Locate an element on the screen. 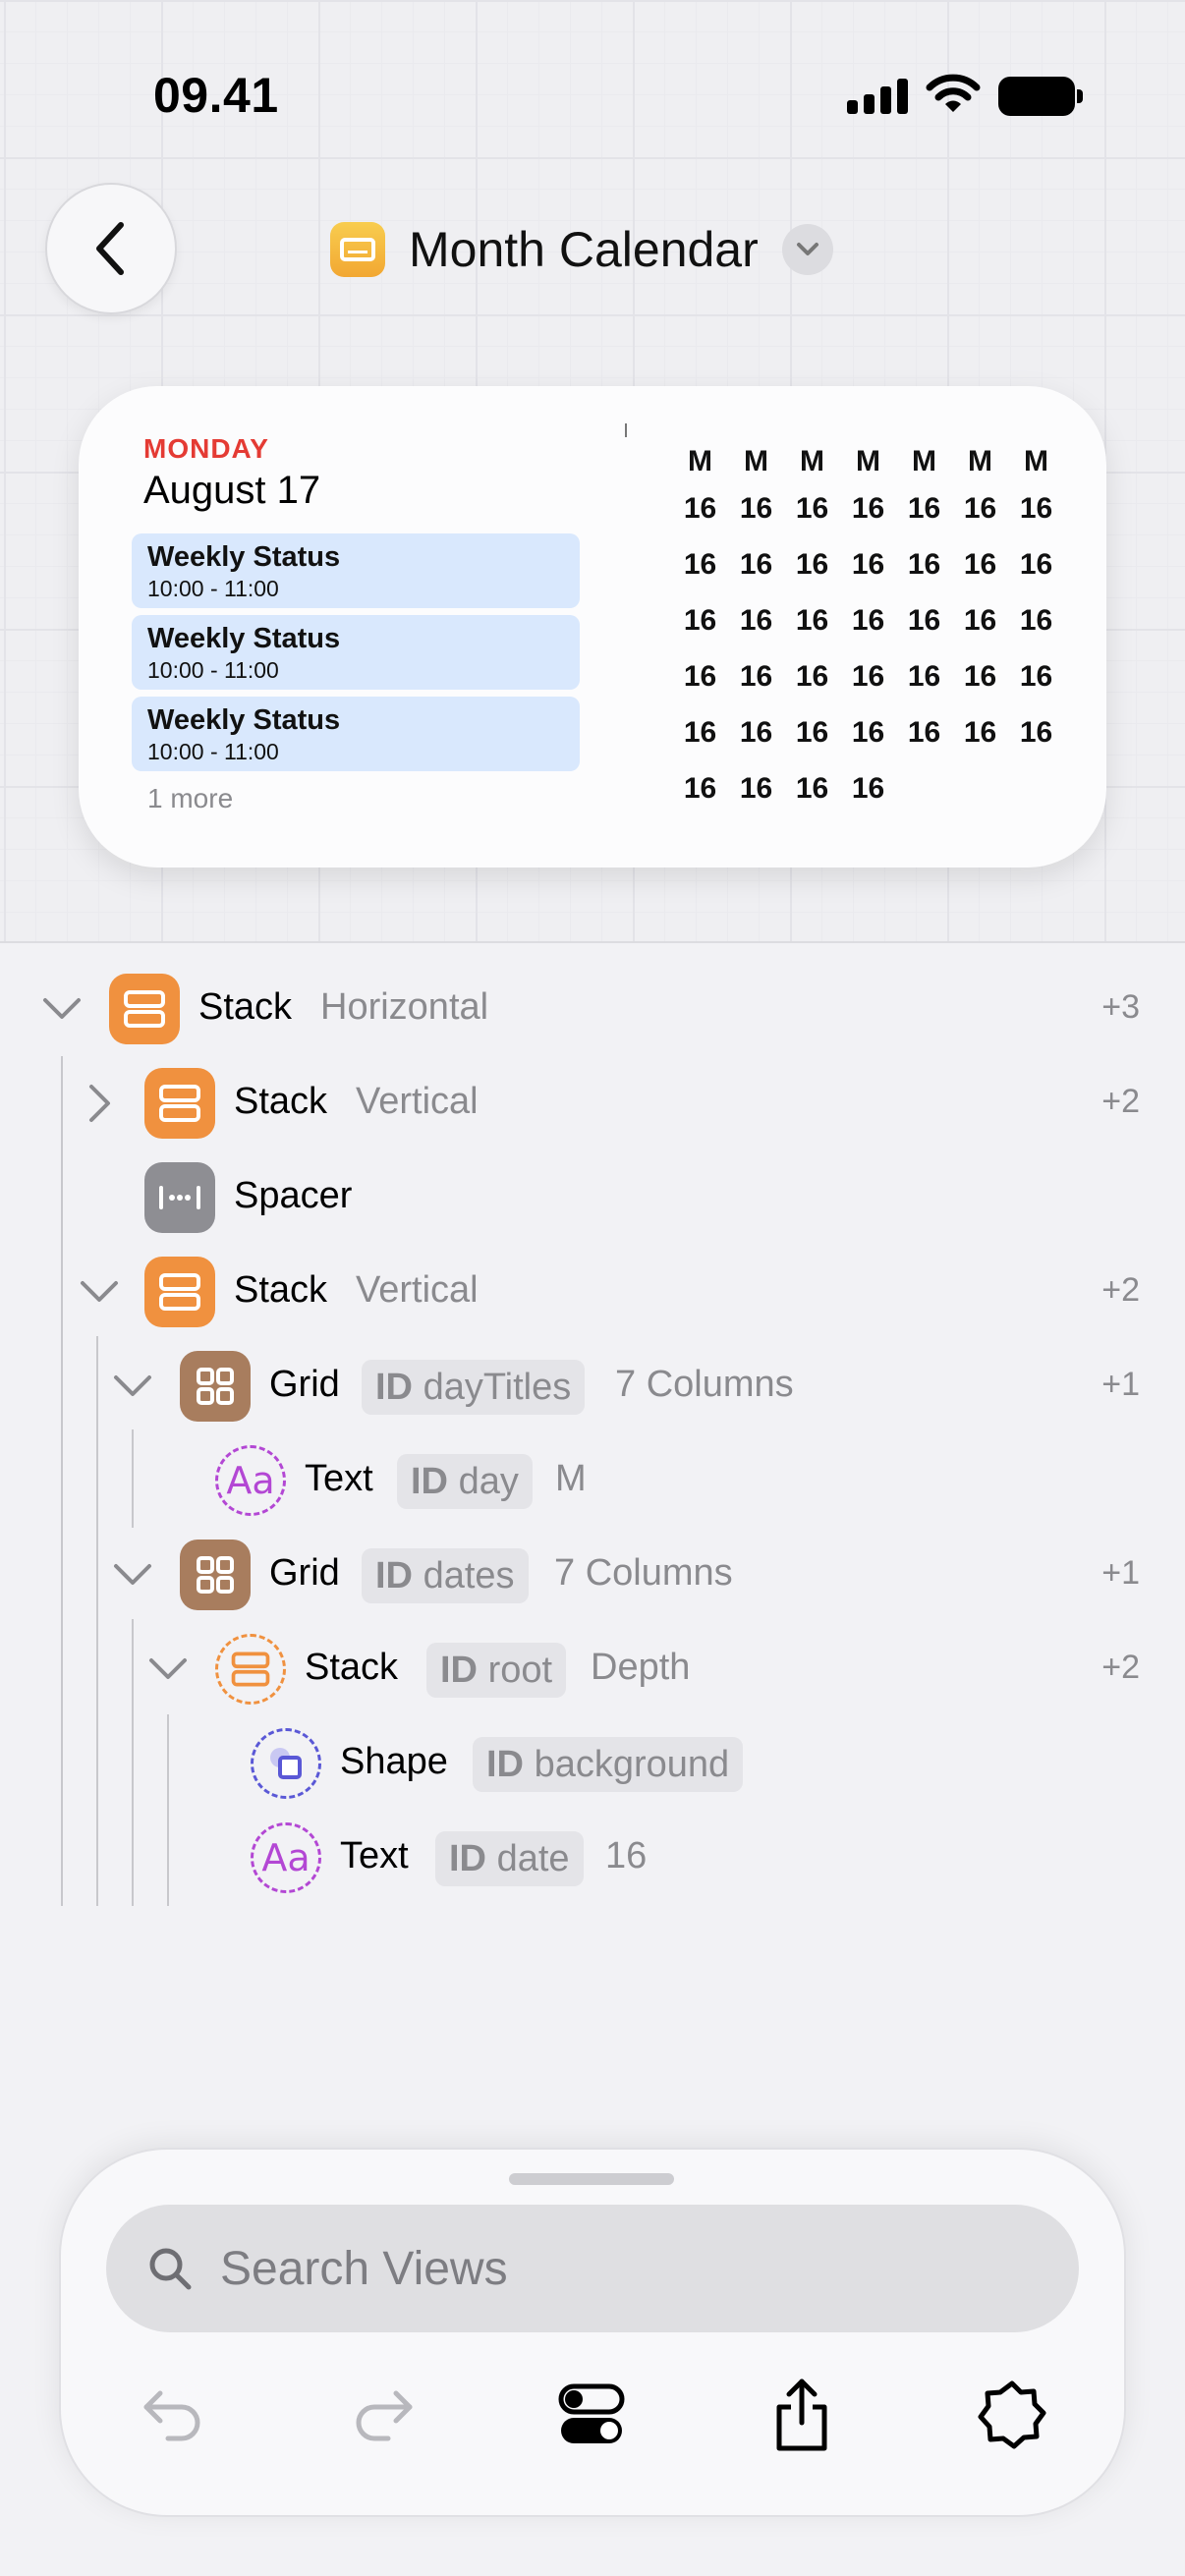  properties-toggle-button is located at coordinates (592, 2415).